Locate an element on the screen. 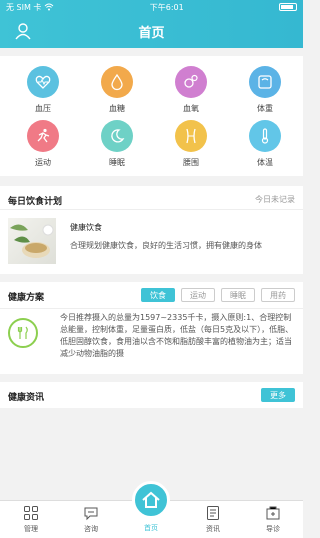 This screenshot has height=538, width=320. scheme-title: 健康方案 is located at coordinates (26, 298).